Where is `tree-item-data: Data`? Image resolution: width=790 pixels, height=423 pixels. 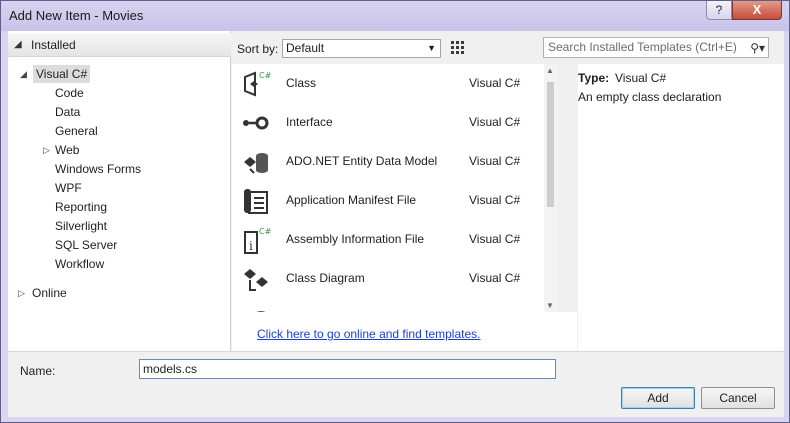
tree-item-data: Data is located at coordinates (67, 112).